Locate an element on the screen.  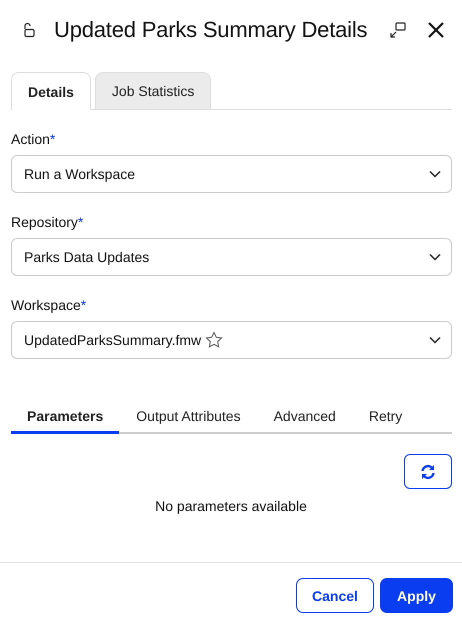
cancel-button: Cancel is located at coordinates (335, 595).